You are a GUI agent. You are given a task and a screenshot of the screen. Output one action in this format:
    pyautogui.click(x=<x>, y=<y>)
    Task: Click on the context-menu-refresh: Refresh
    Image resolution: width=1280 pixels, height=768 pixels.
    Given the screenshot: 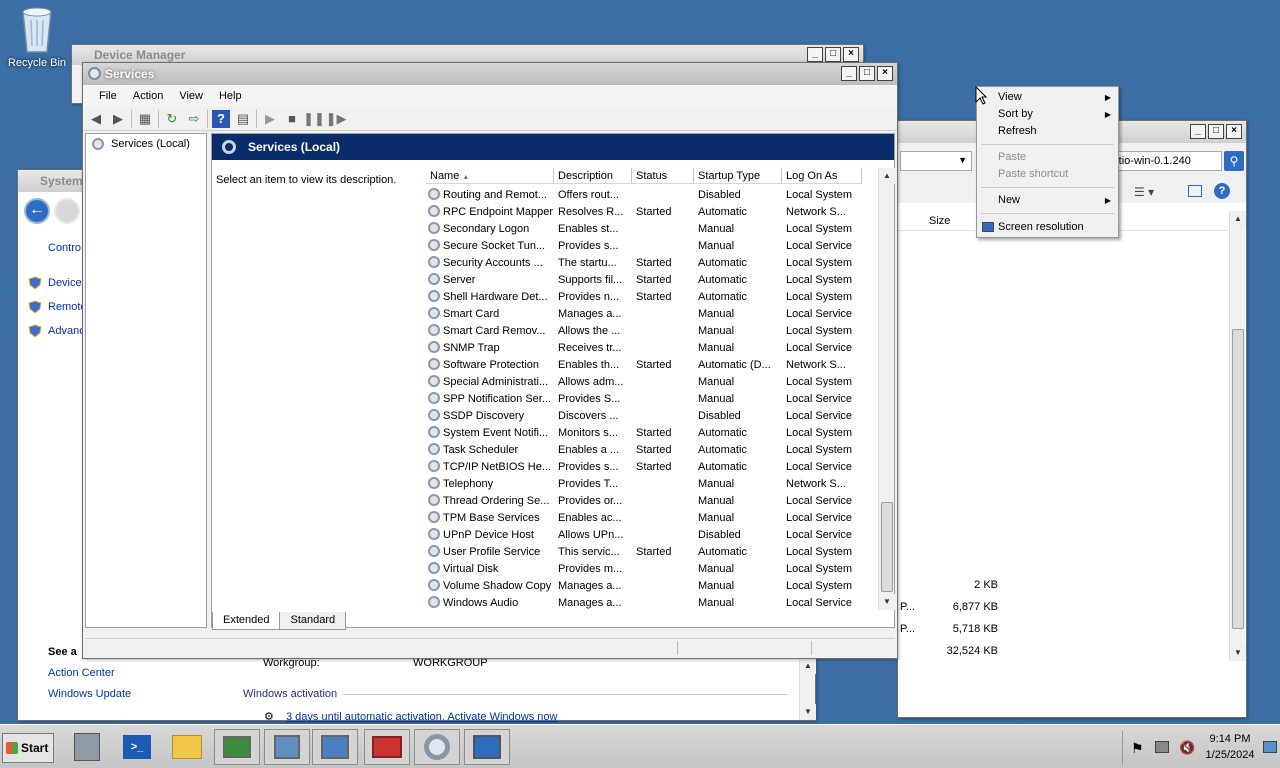 What is the action you would take?
    pyautogui.click(x=1047, y=131)
    